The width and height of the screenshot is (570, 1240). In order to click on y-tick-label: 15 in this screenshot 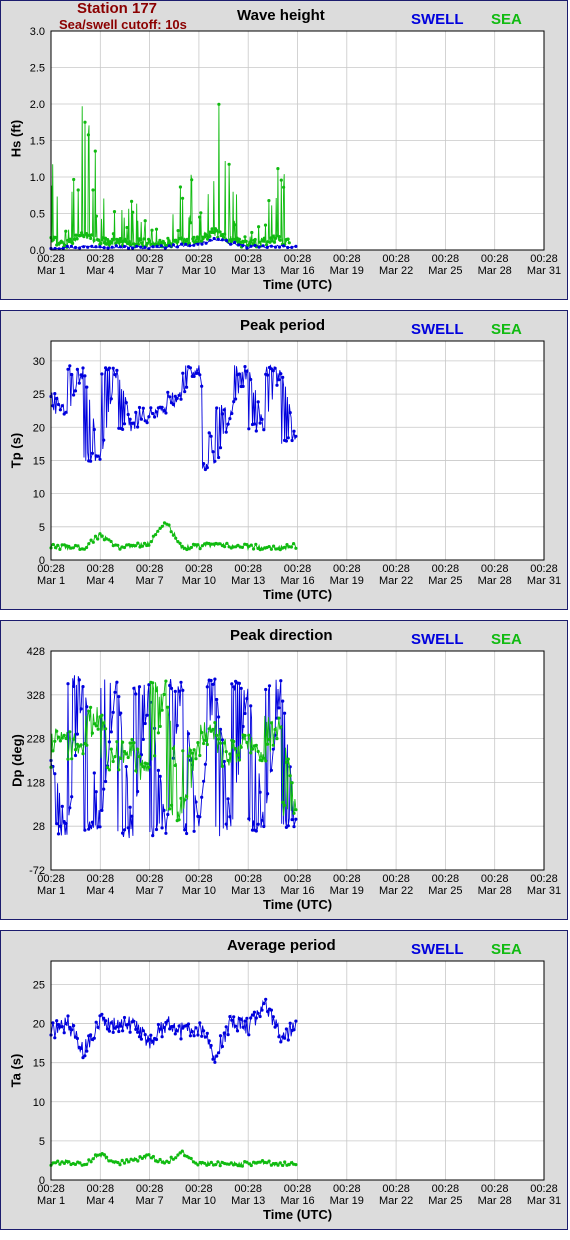, I will do `click(39, 461)`.